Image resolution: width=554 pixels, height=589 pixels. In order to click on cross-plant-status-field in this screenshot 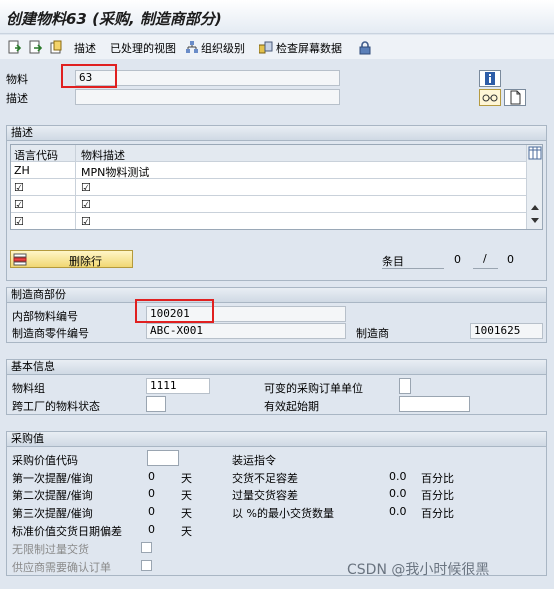, I will do `click(156, 404)`.